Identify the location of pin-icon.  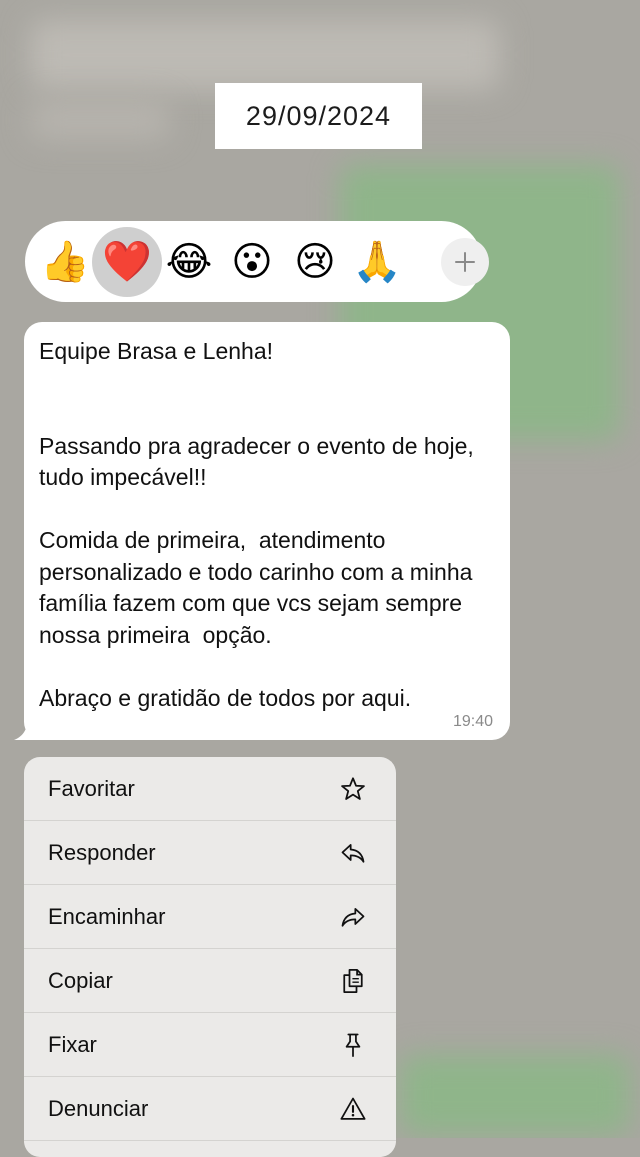
(353, 1045).